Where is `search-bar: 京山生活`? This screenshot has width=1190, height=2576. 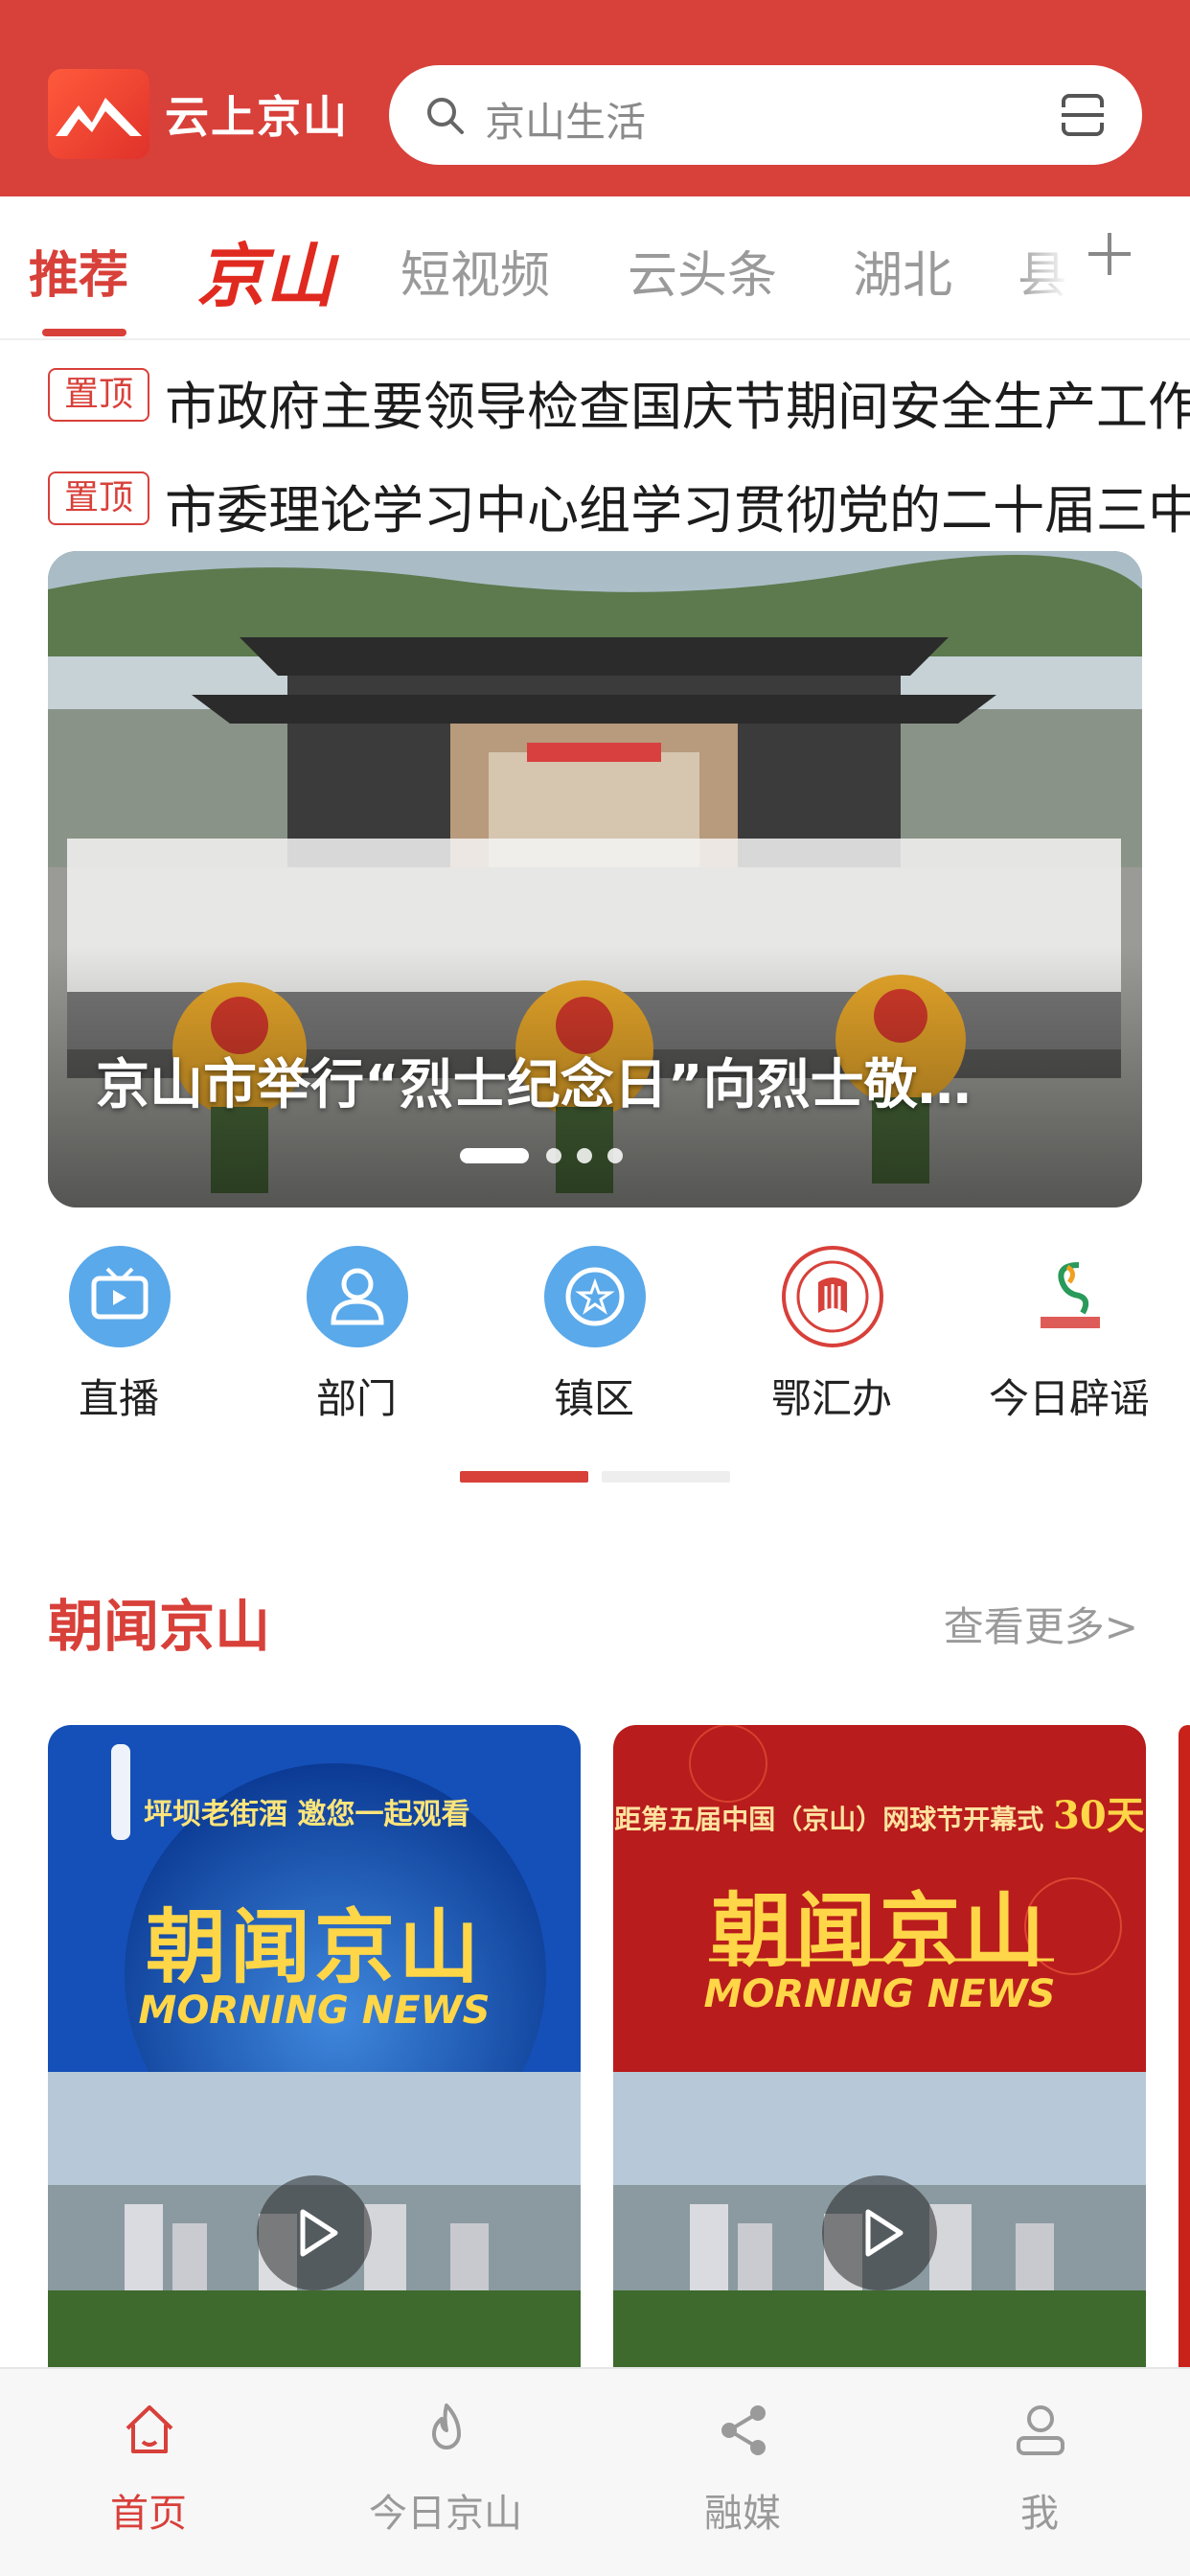 search-bar: 京山生活 is located at coordinates (765, 115).